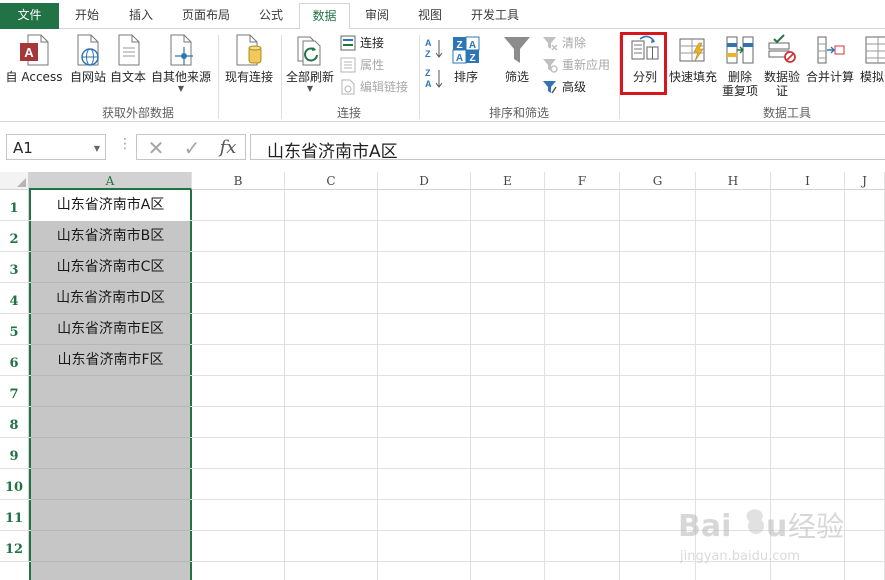  Describe the element at coordinates (14, 267) in the screenshot. I see `row-header-3: 3` at that location.